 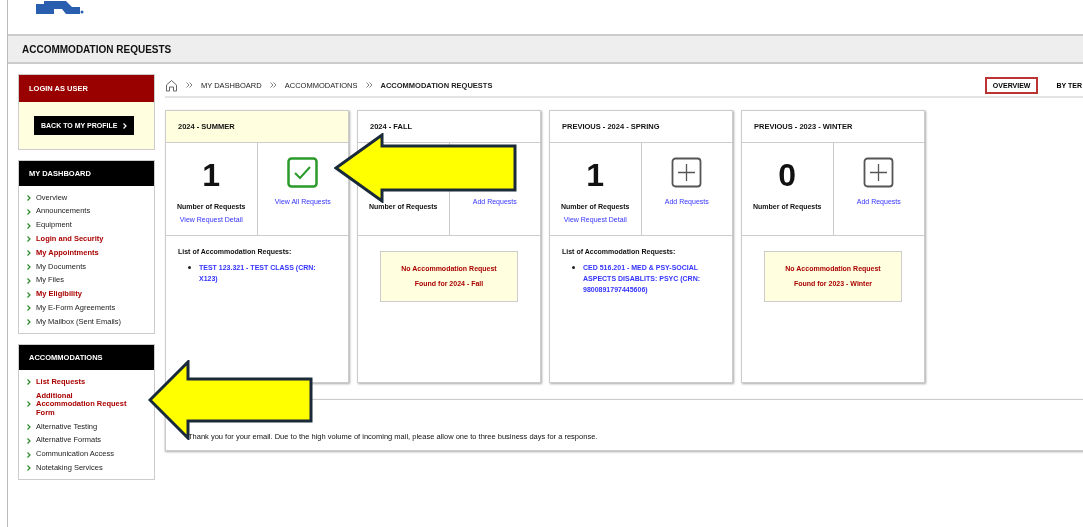 I want to click on logo-icon, so click(x=59, y=7).